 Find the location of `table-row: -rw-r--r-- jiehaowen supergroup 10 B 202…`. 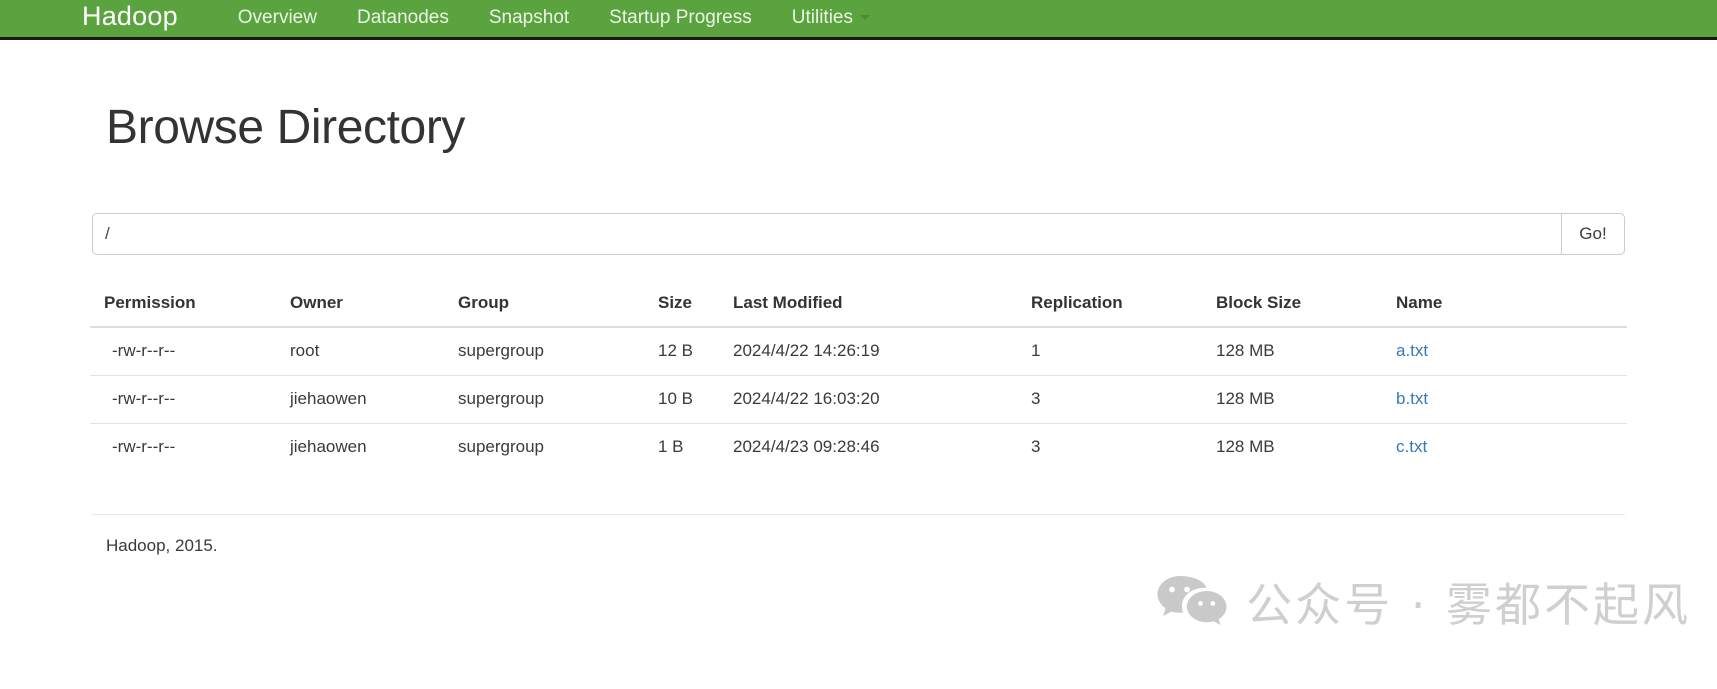

table-row: -rw-r--r-- jiehaowen supergroup 10 B 202… is located at coordinates (858, 399).